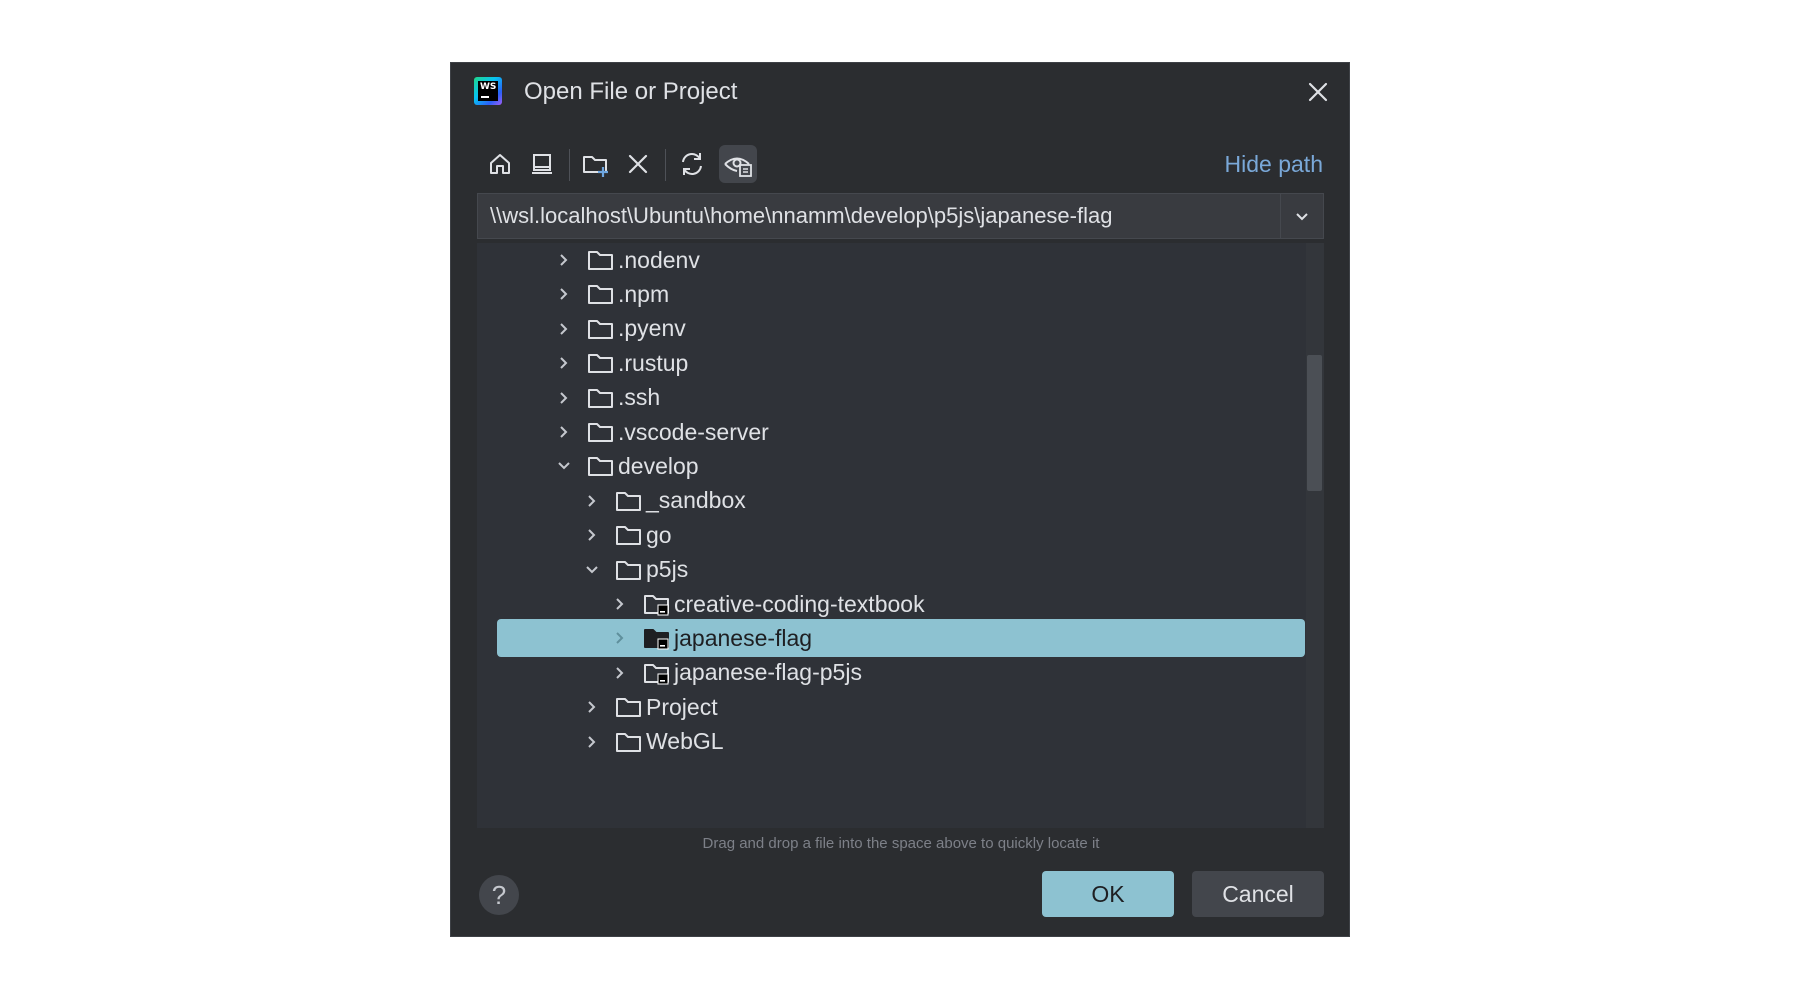  I want to click on tree-row: .nodenv, so click(901, 261).